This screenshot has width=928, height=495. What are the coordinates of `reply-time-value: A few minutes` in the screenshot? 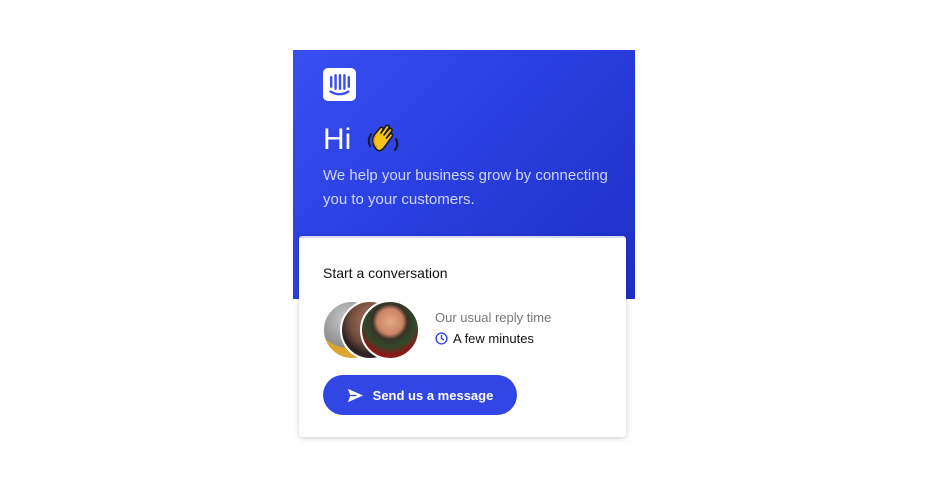 It's located at (484, 338).